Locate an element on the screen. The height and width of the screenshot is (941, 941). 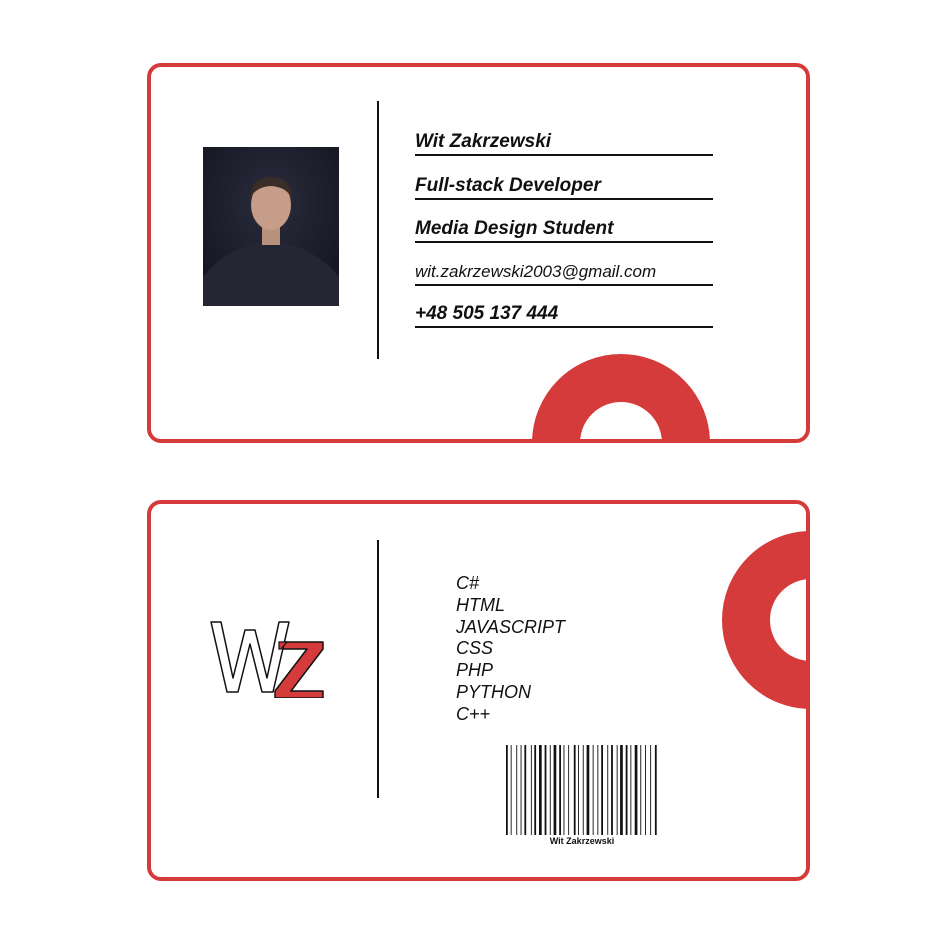
skill-item: HTML is located at coordinates (480, 604).